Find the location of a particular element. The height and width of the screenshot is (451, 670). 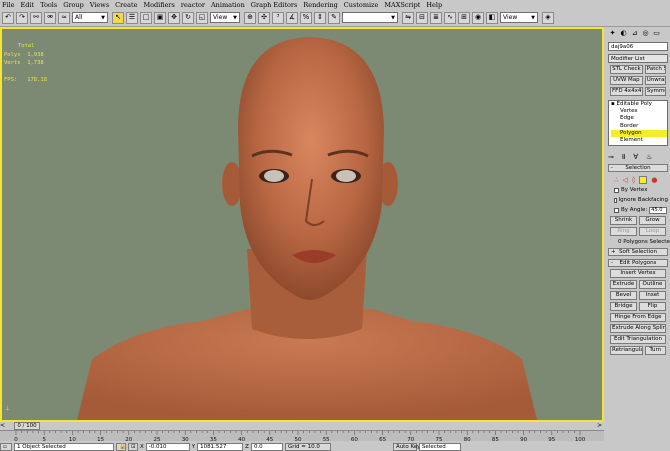

select-manipulate-icon: ✣ is located at coordinates (264, 17).